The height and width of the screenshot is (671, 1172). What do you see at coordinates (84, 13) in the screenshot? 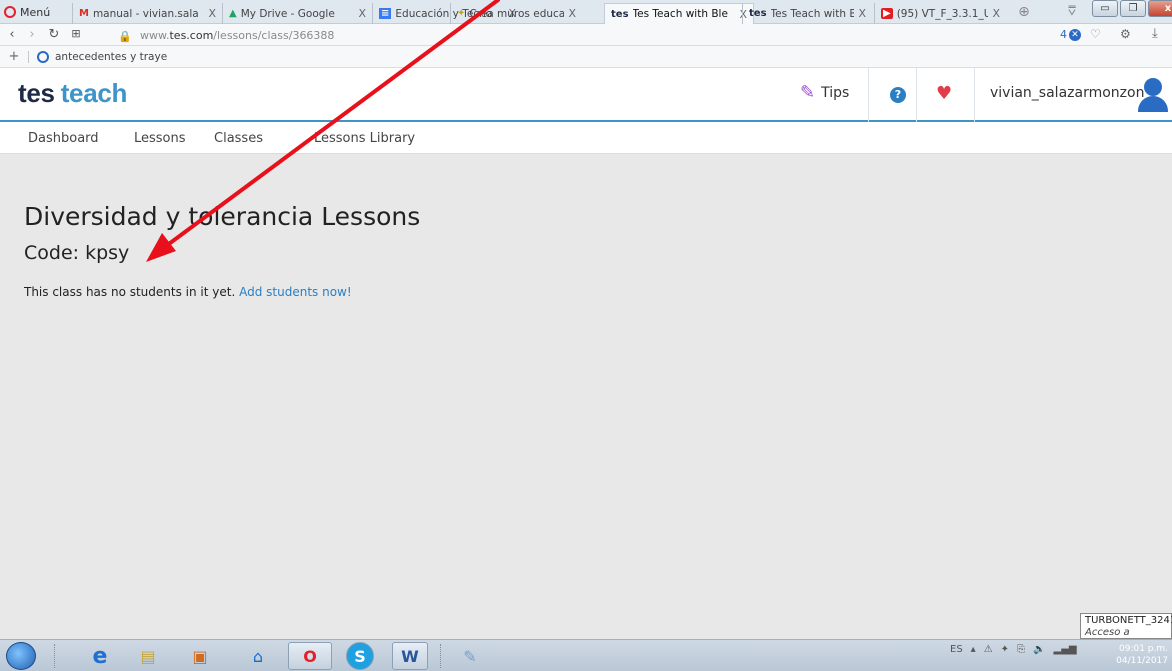
I see `gmail-icon: M` at bounding box center [84, 13].